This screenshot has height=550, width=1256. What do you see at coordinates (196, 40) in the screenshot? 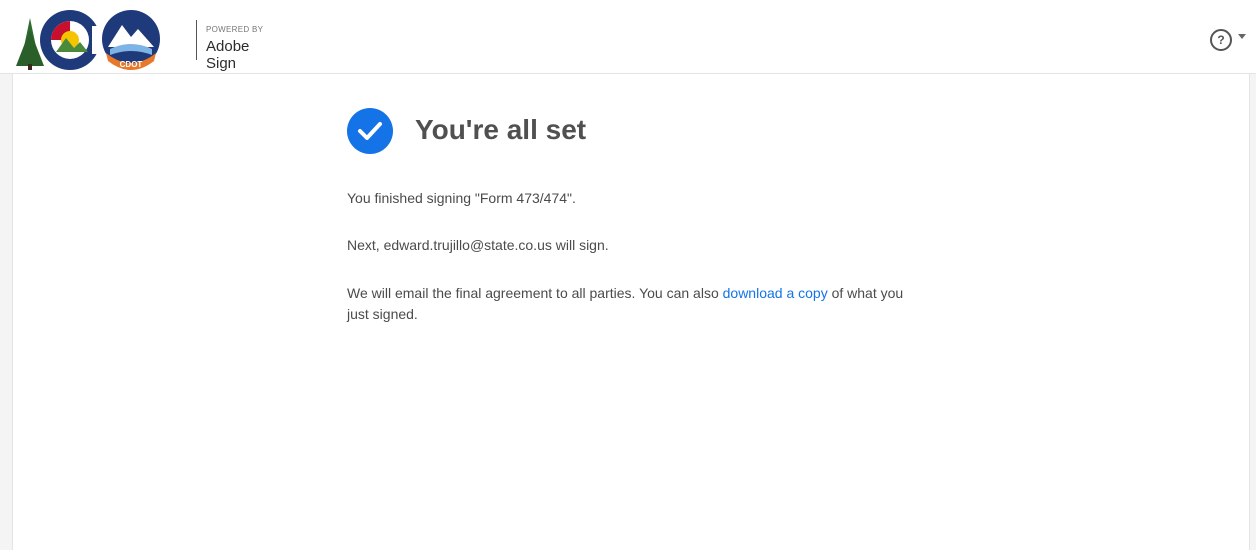
I see `header-divider` at bounding box center [196, 40].